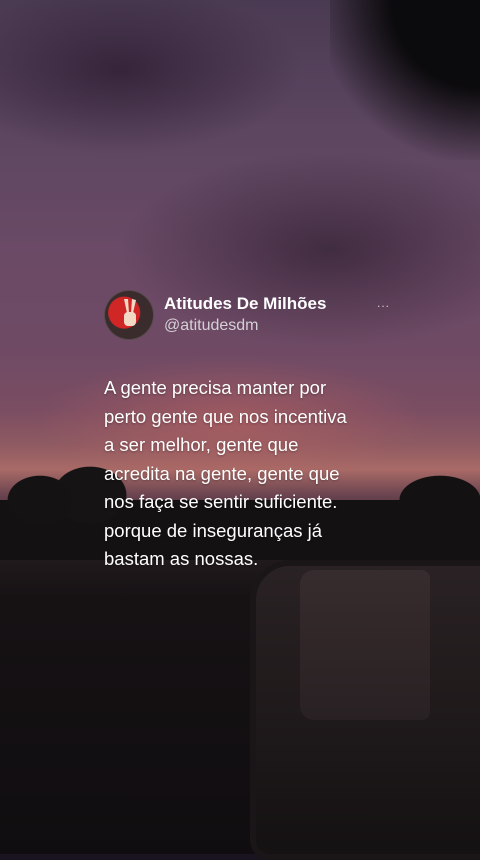 This screenshot has width=480, height=860. I want to click on tweet-line: bastam as nossas., so click(181, 558).